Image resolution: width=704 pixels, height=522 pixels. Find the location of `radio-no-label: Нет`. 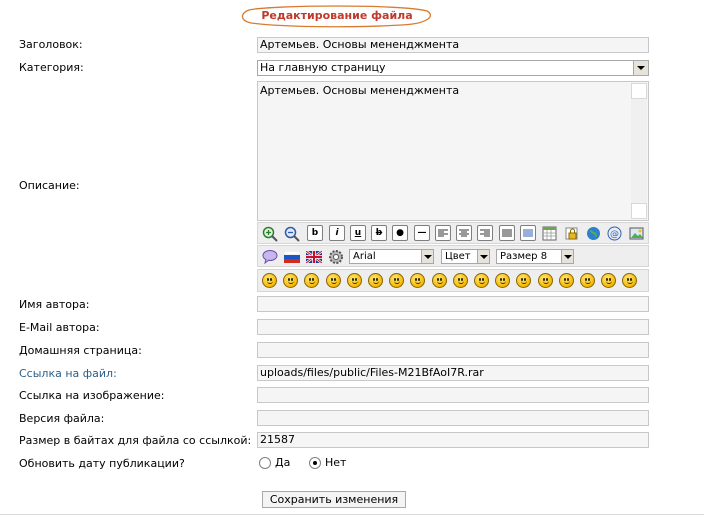

radio-no-label: Нет is located at coordinates (335, 463).